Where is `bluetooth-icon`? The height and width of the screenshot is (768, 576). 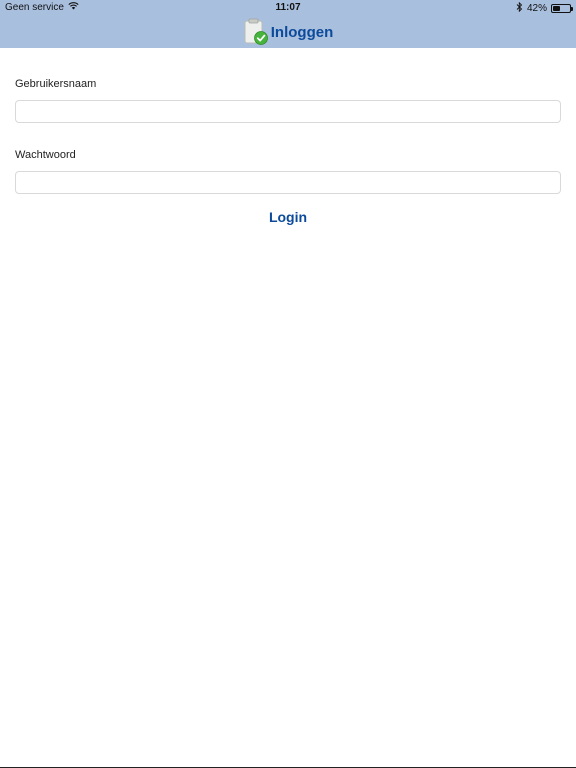
bluetooth-icon is located at coordinates (519, 8).